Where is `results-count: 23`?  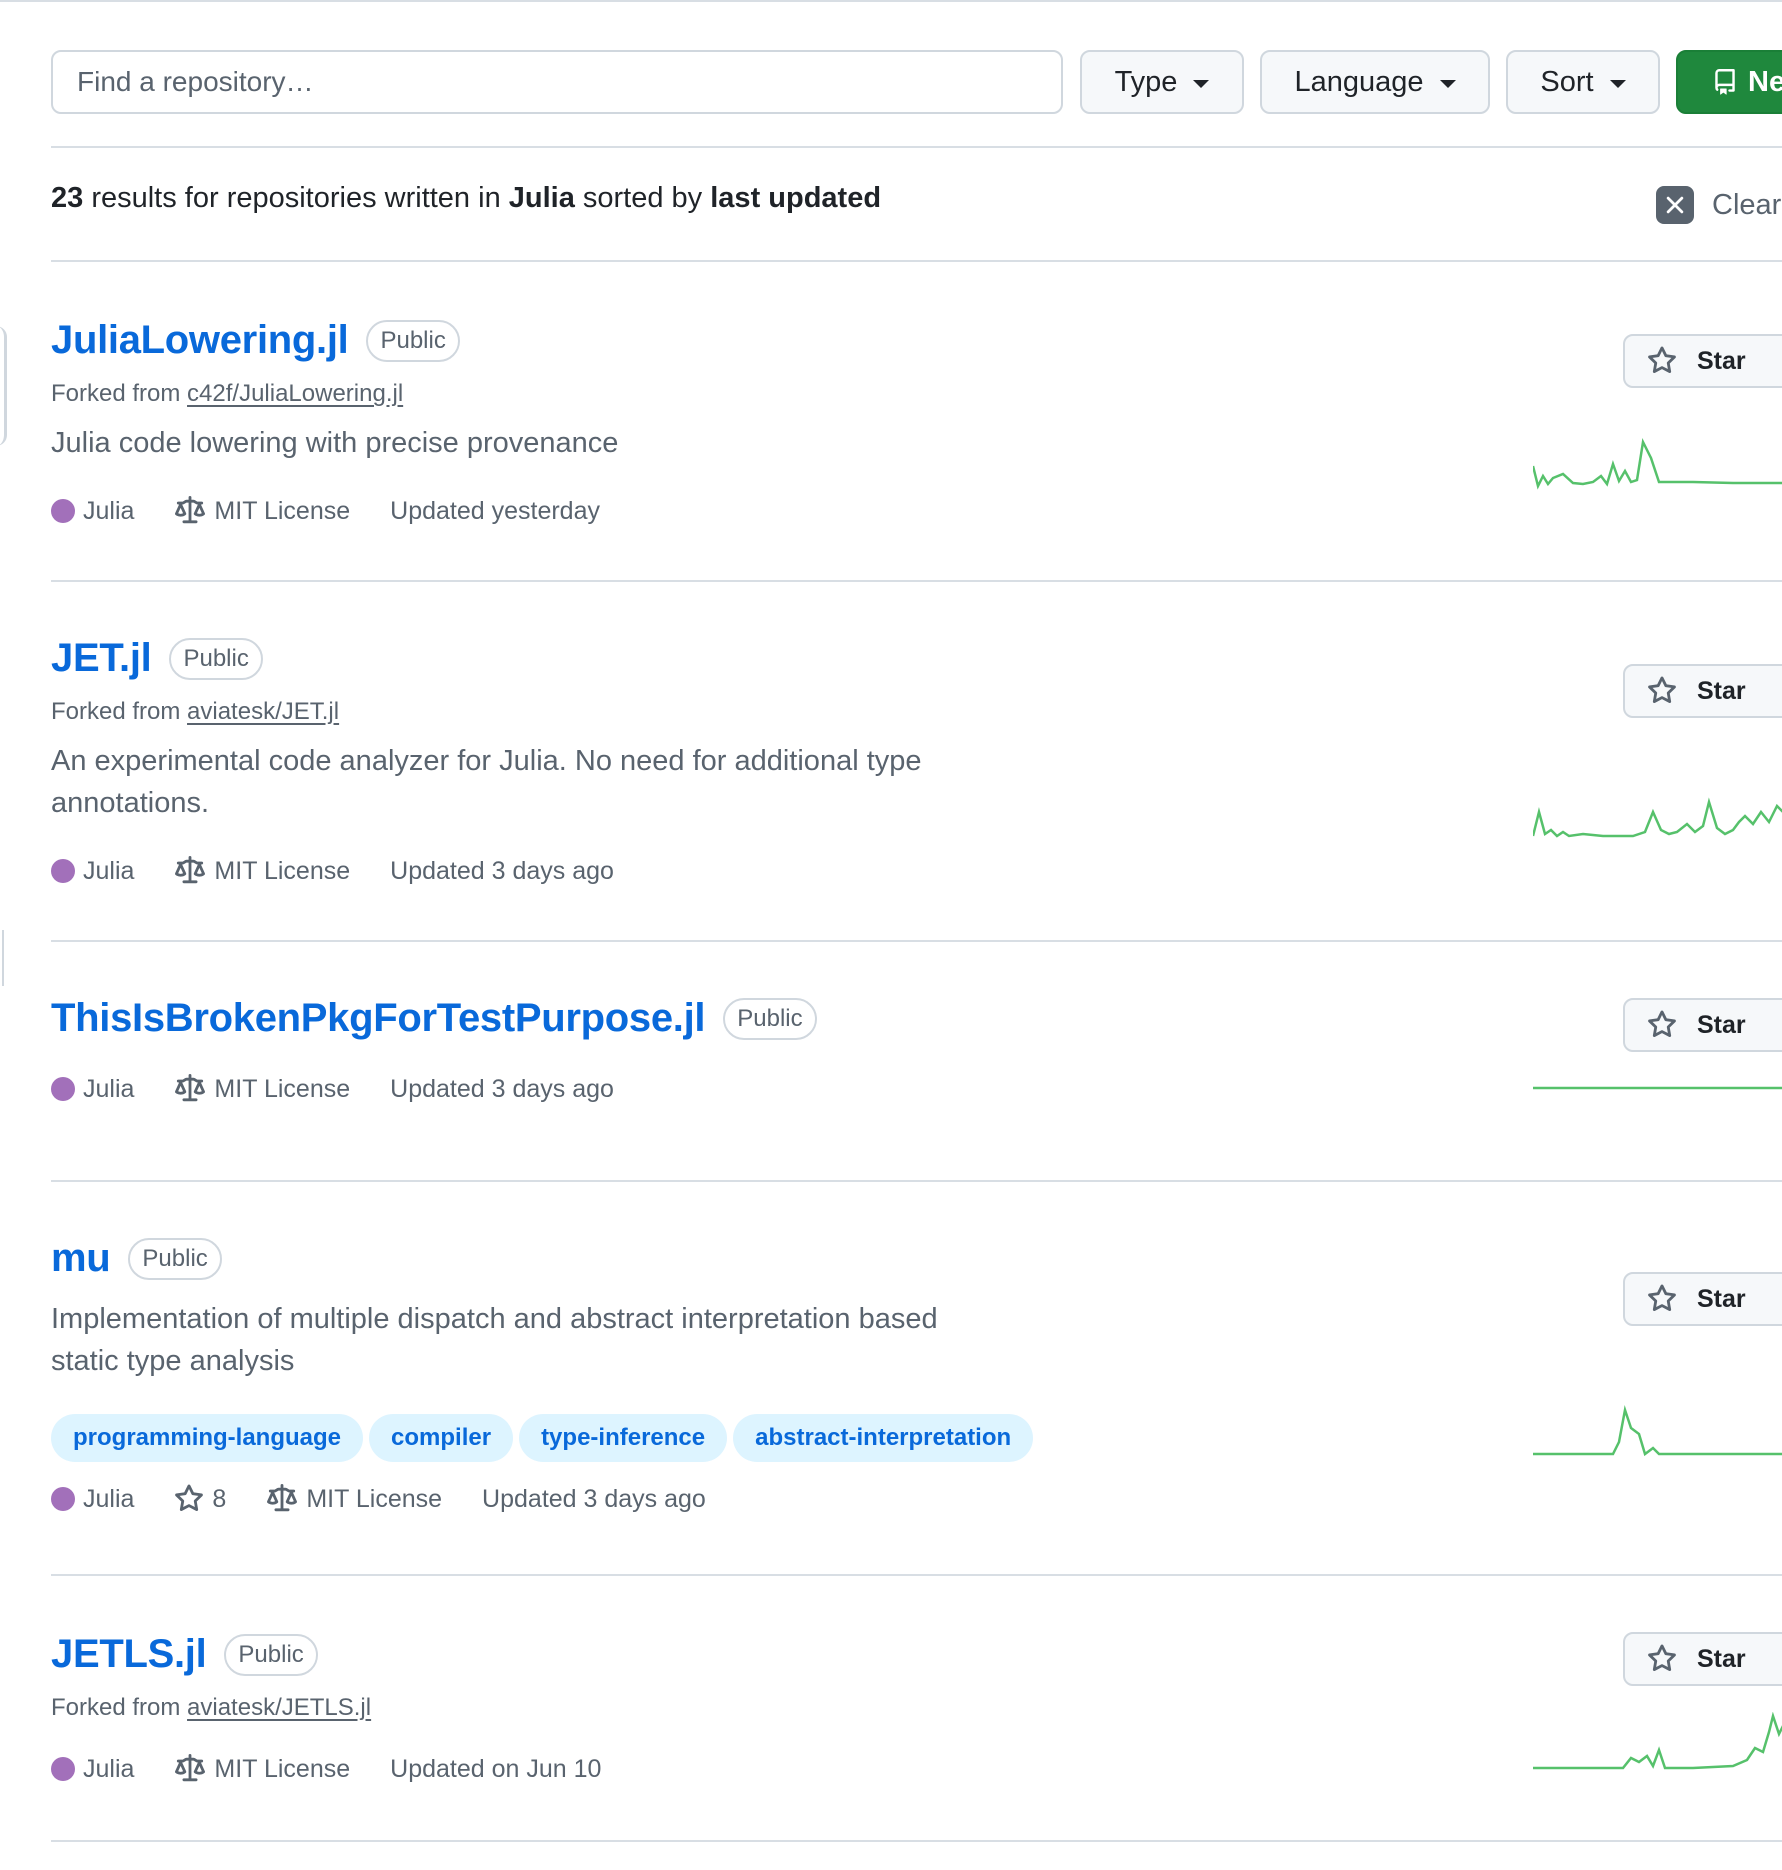 results-count: 23 is located at coordinates (67, 198).